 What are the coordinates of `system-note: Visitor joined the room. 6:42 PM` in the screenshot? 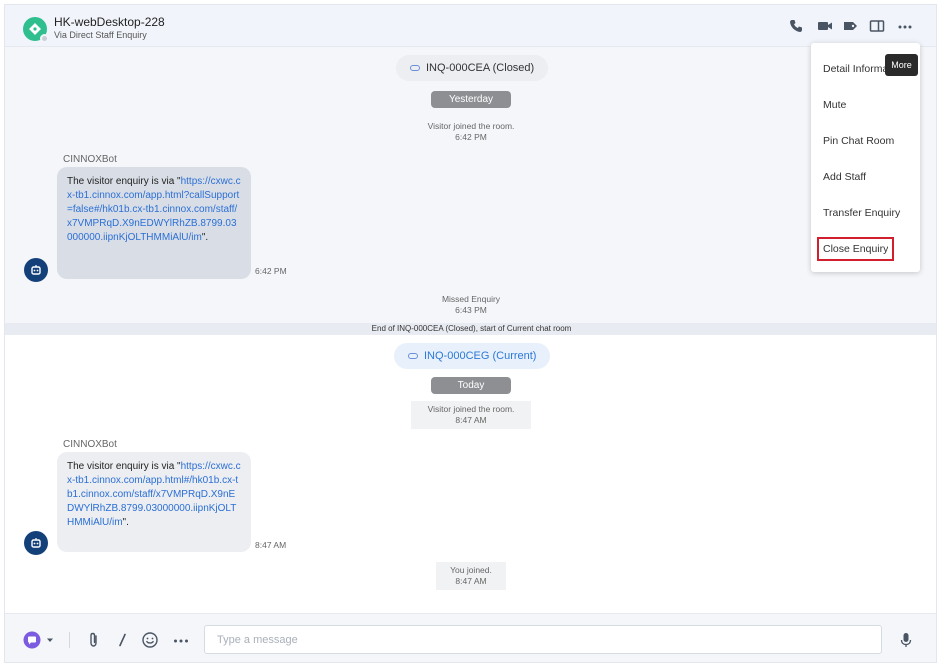 It's located at (471, 132).